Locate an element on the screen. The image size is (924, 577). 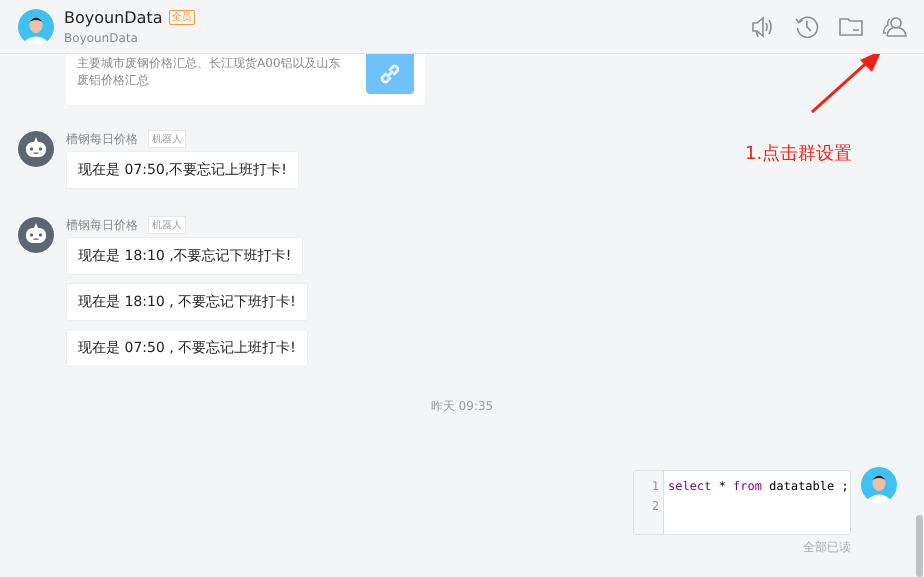
code-line: select * from datatable ; is located at coordinates (758, 486).